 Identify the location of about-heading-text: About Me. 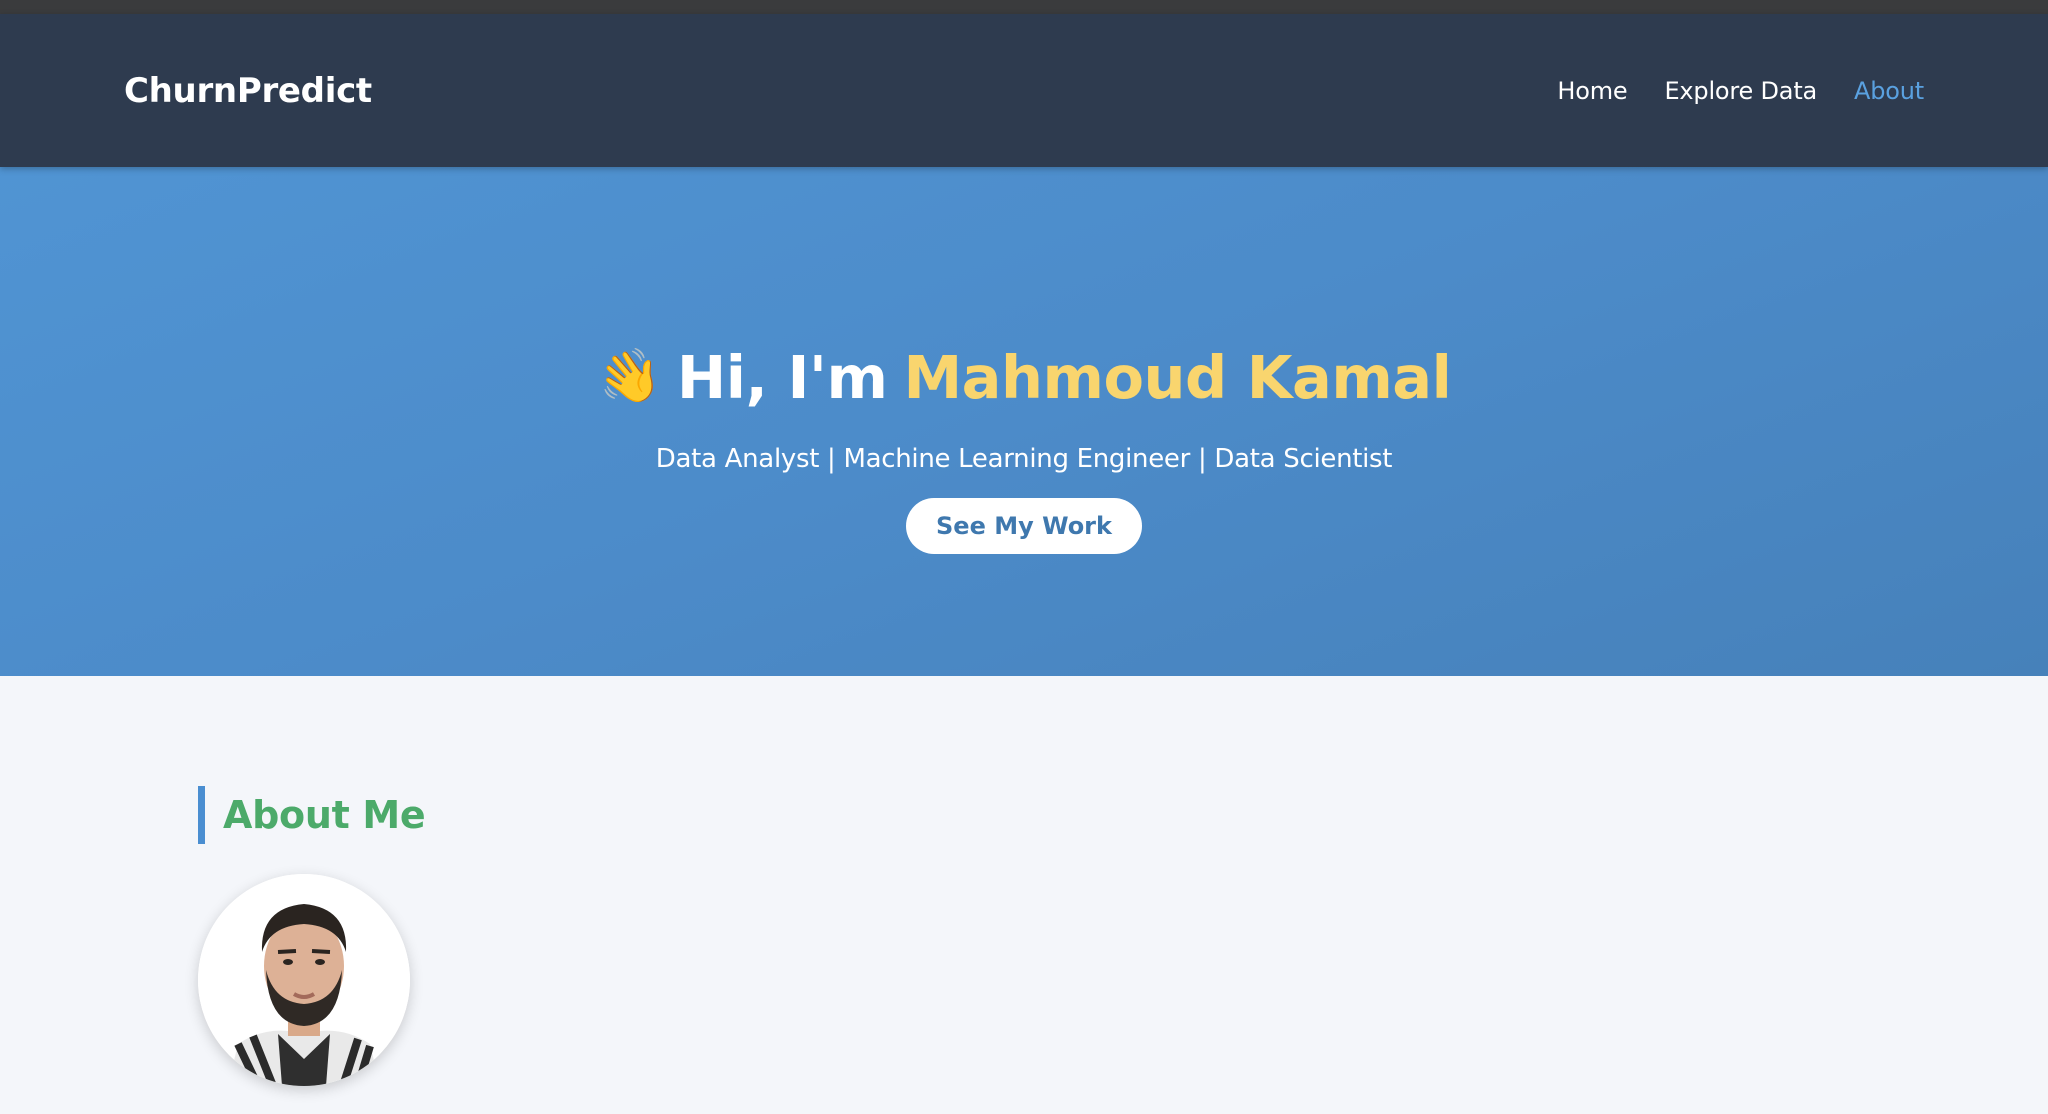
(324, 815).